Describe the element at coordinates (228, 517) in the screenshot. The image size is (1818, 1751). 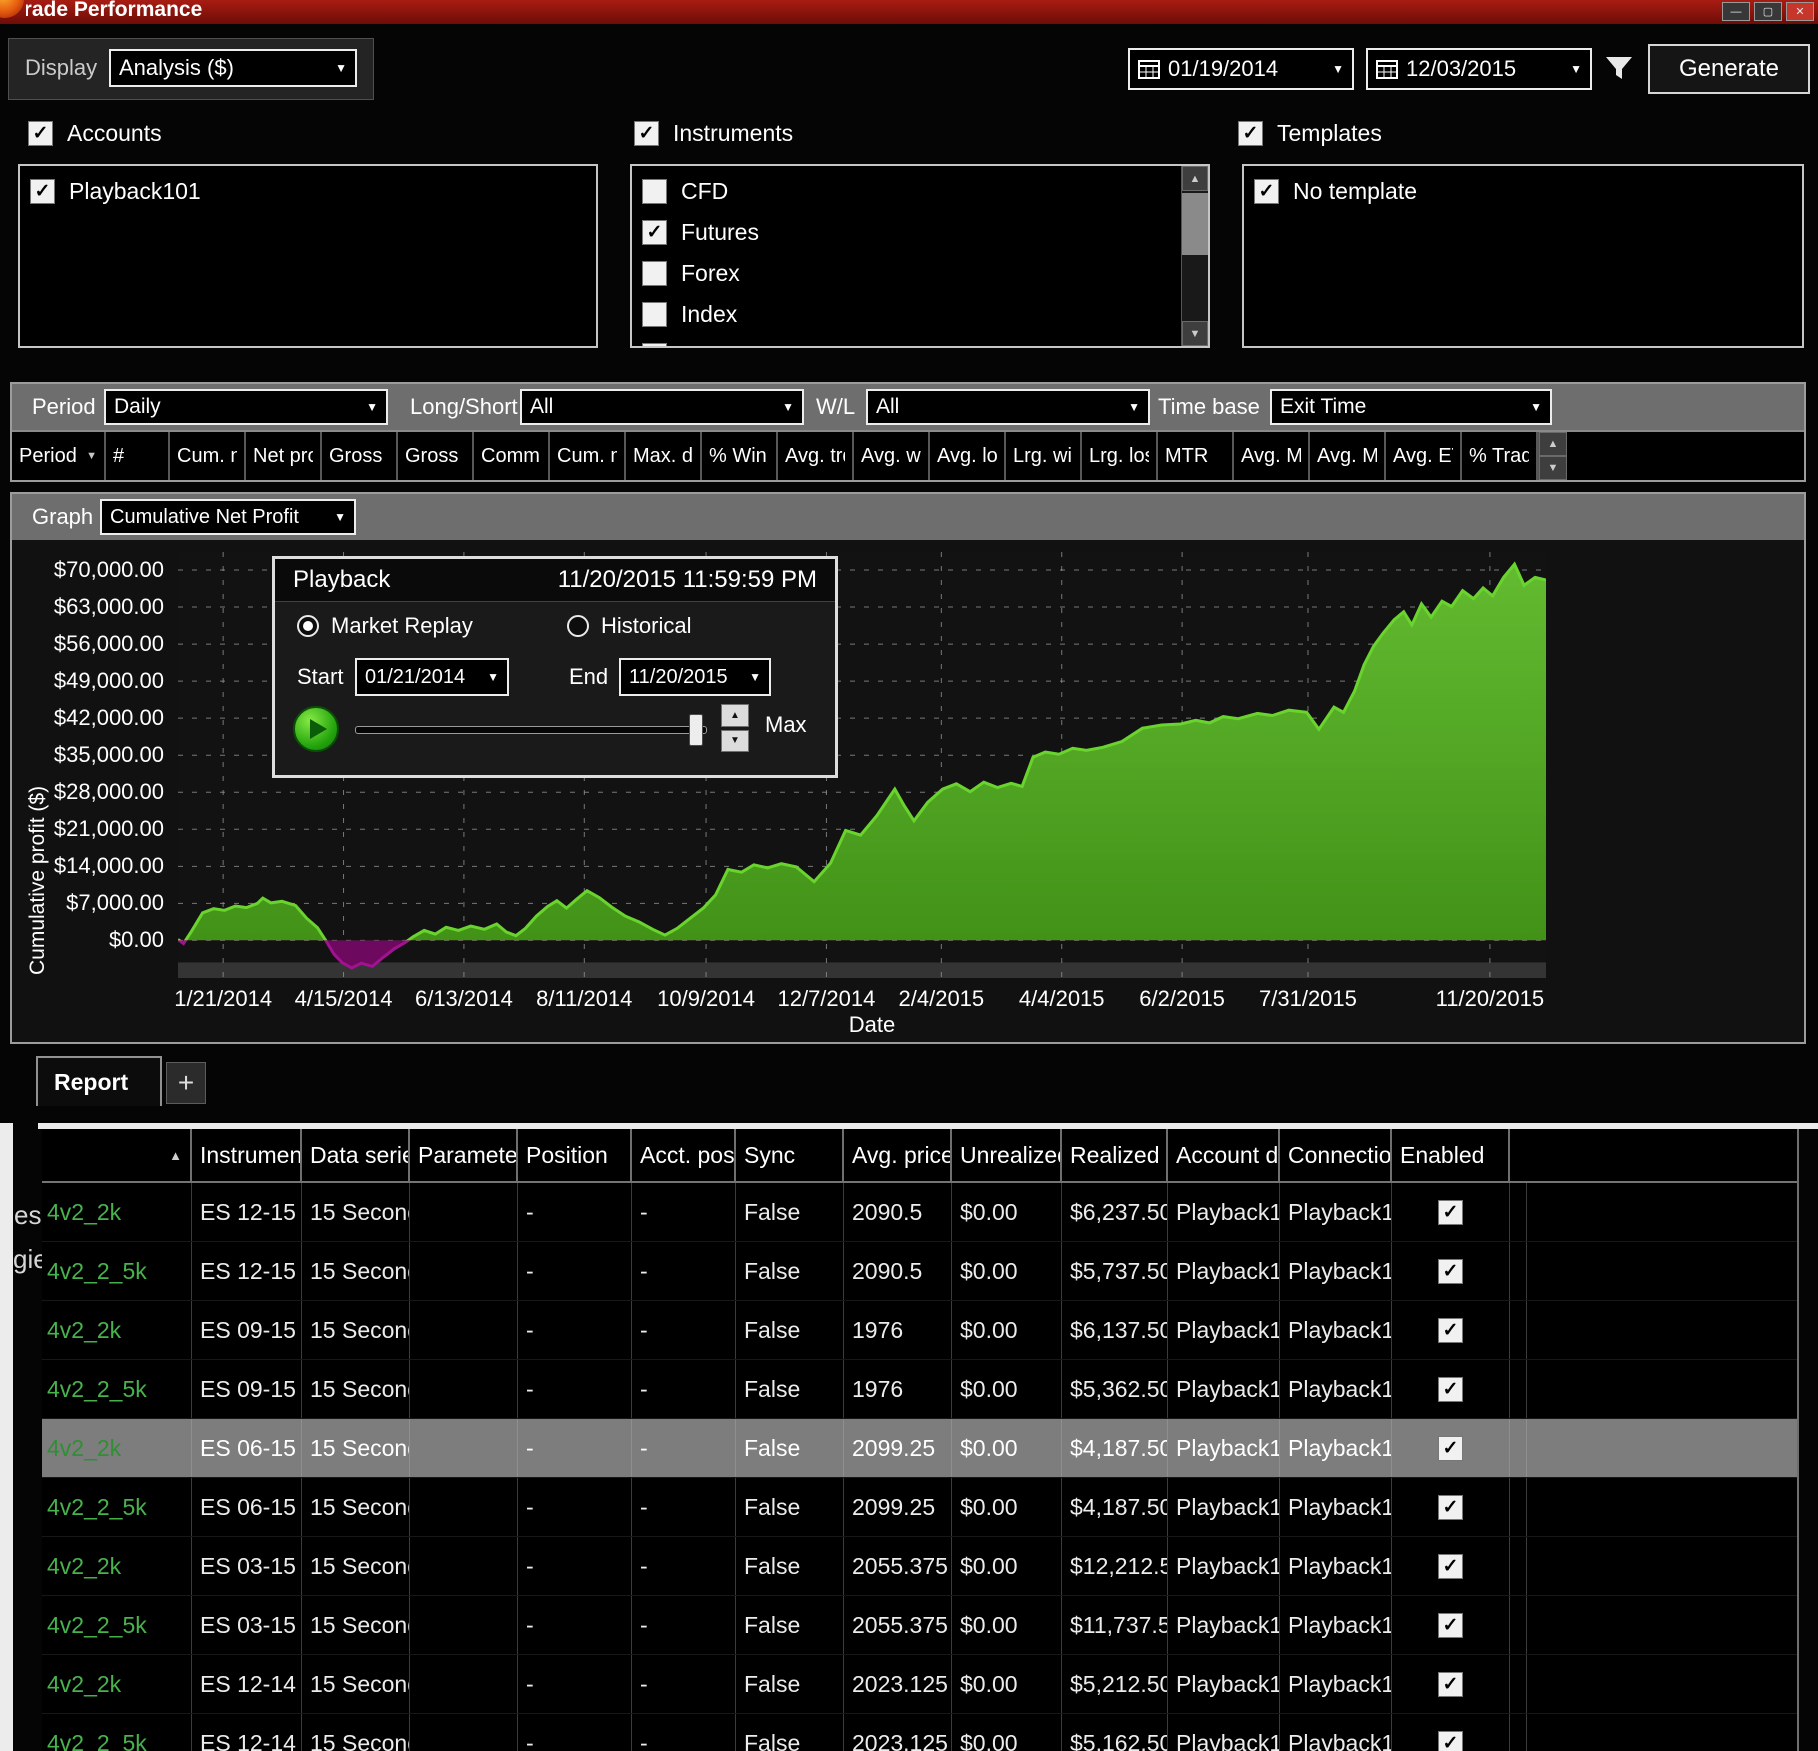
I see `graph-type-select: Cumulative Net Profit ▼` at that location.